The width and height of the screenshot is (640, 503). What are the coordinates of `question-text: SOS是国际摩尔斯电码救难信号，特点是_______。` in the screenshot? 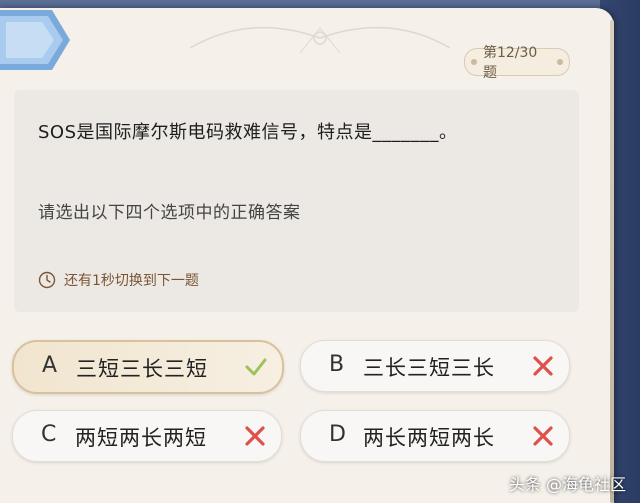 It's located at (248, 132).